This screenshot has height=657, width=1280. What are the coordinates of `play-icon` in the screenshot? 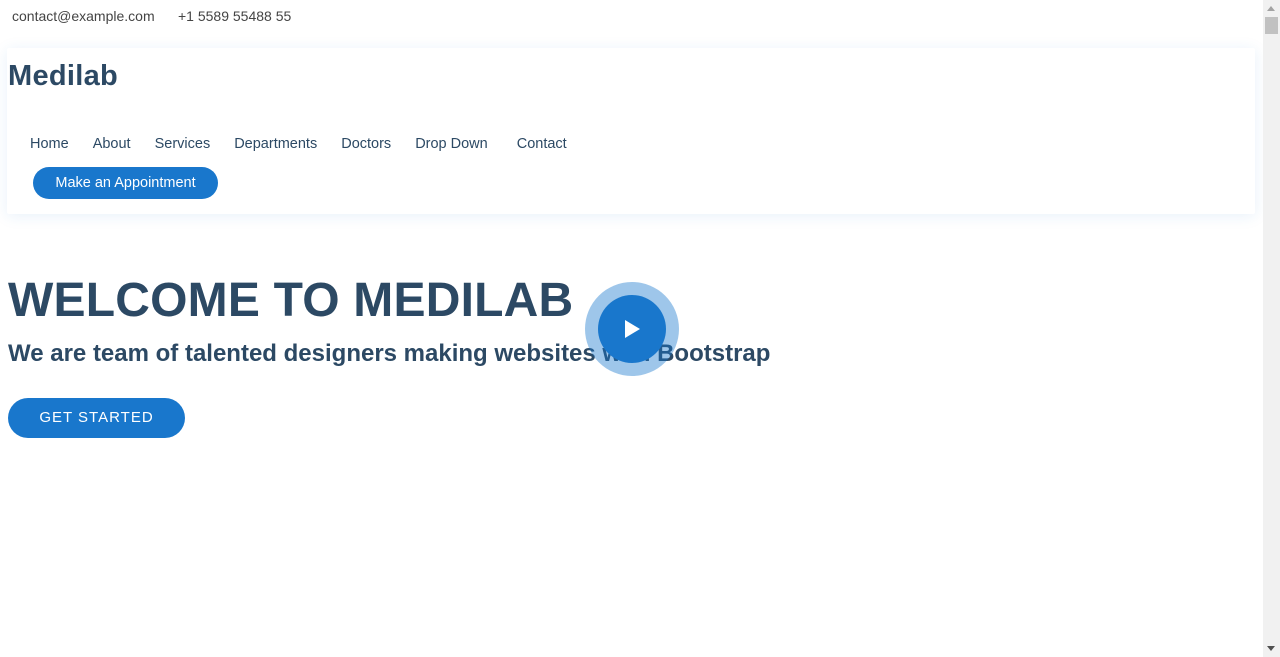 It's located at (632, 329).